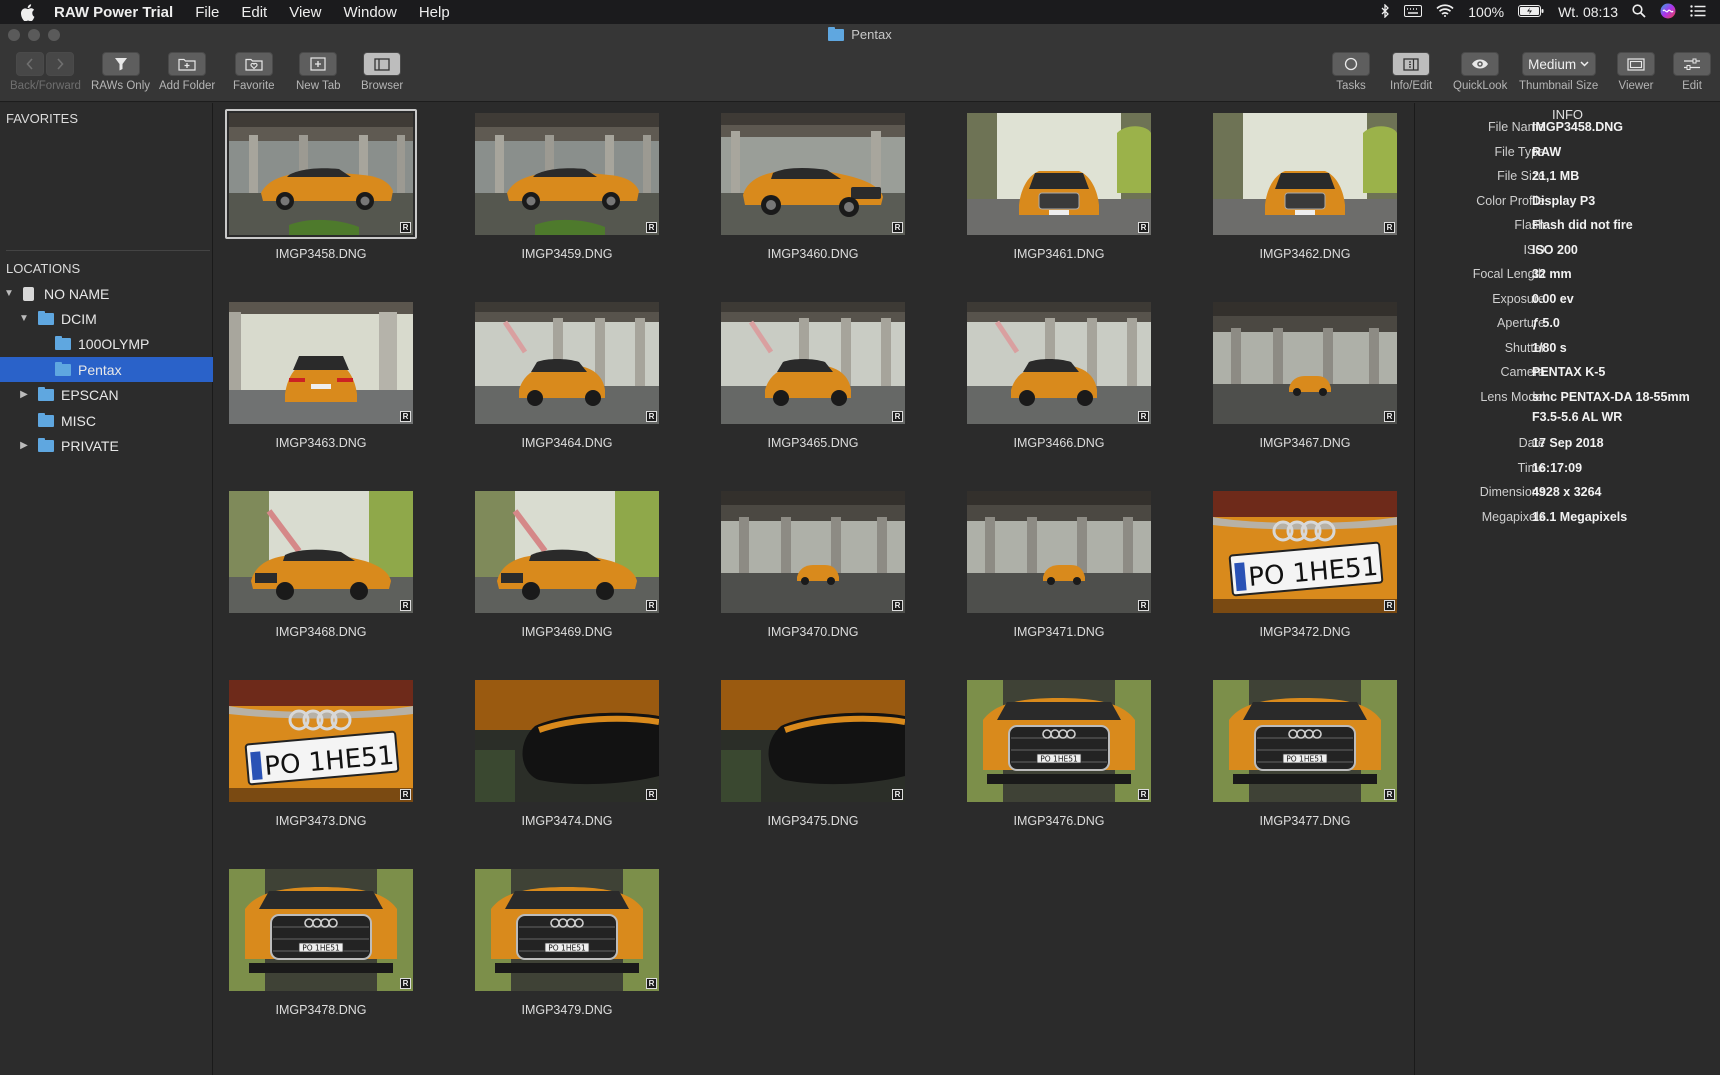 This screenshot has width=1720, height=1075. I want to click on thumbnail-item: R IMGP3465.DNG, so click(829, 386).